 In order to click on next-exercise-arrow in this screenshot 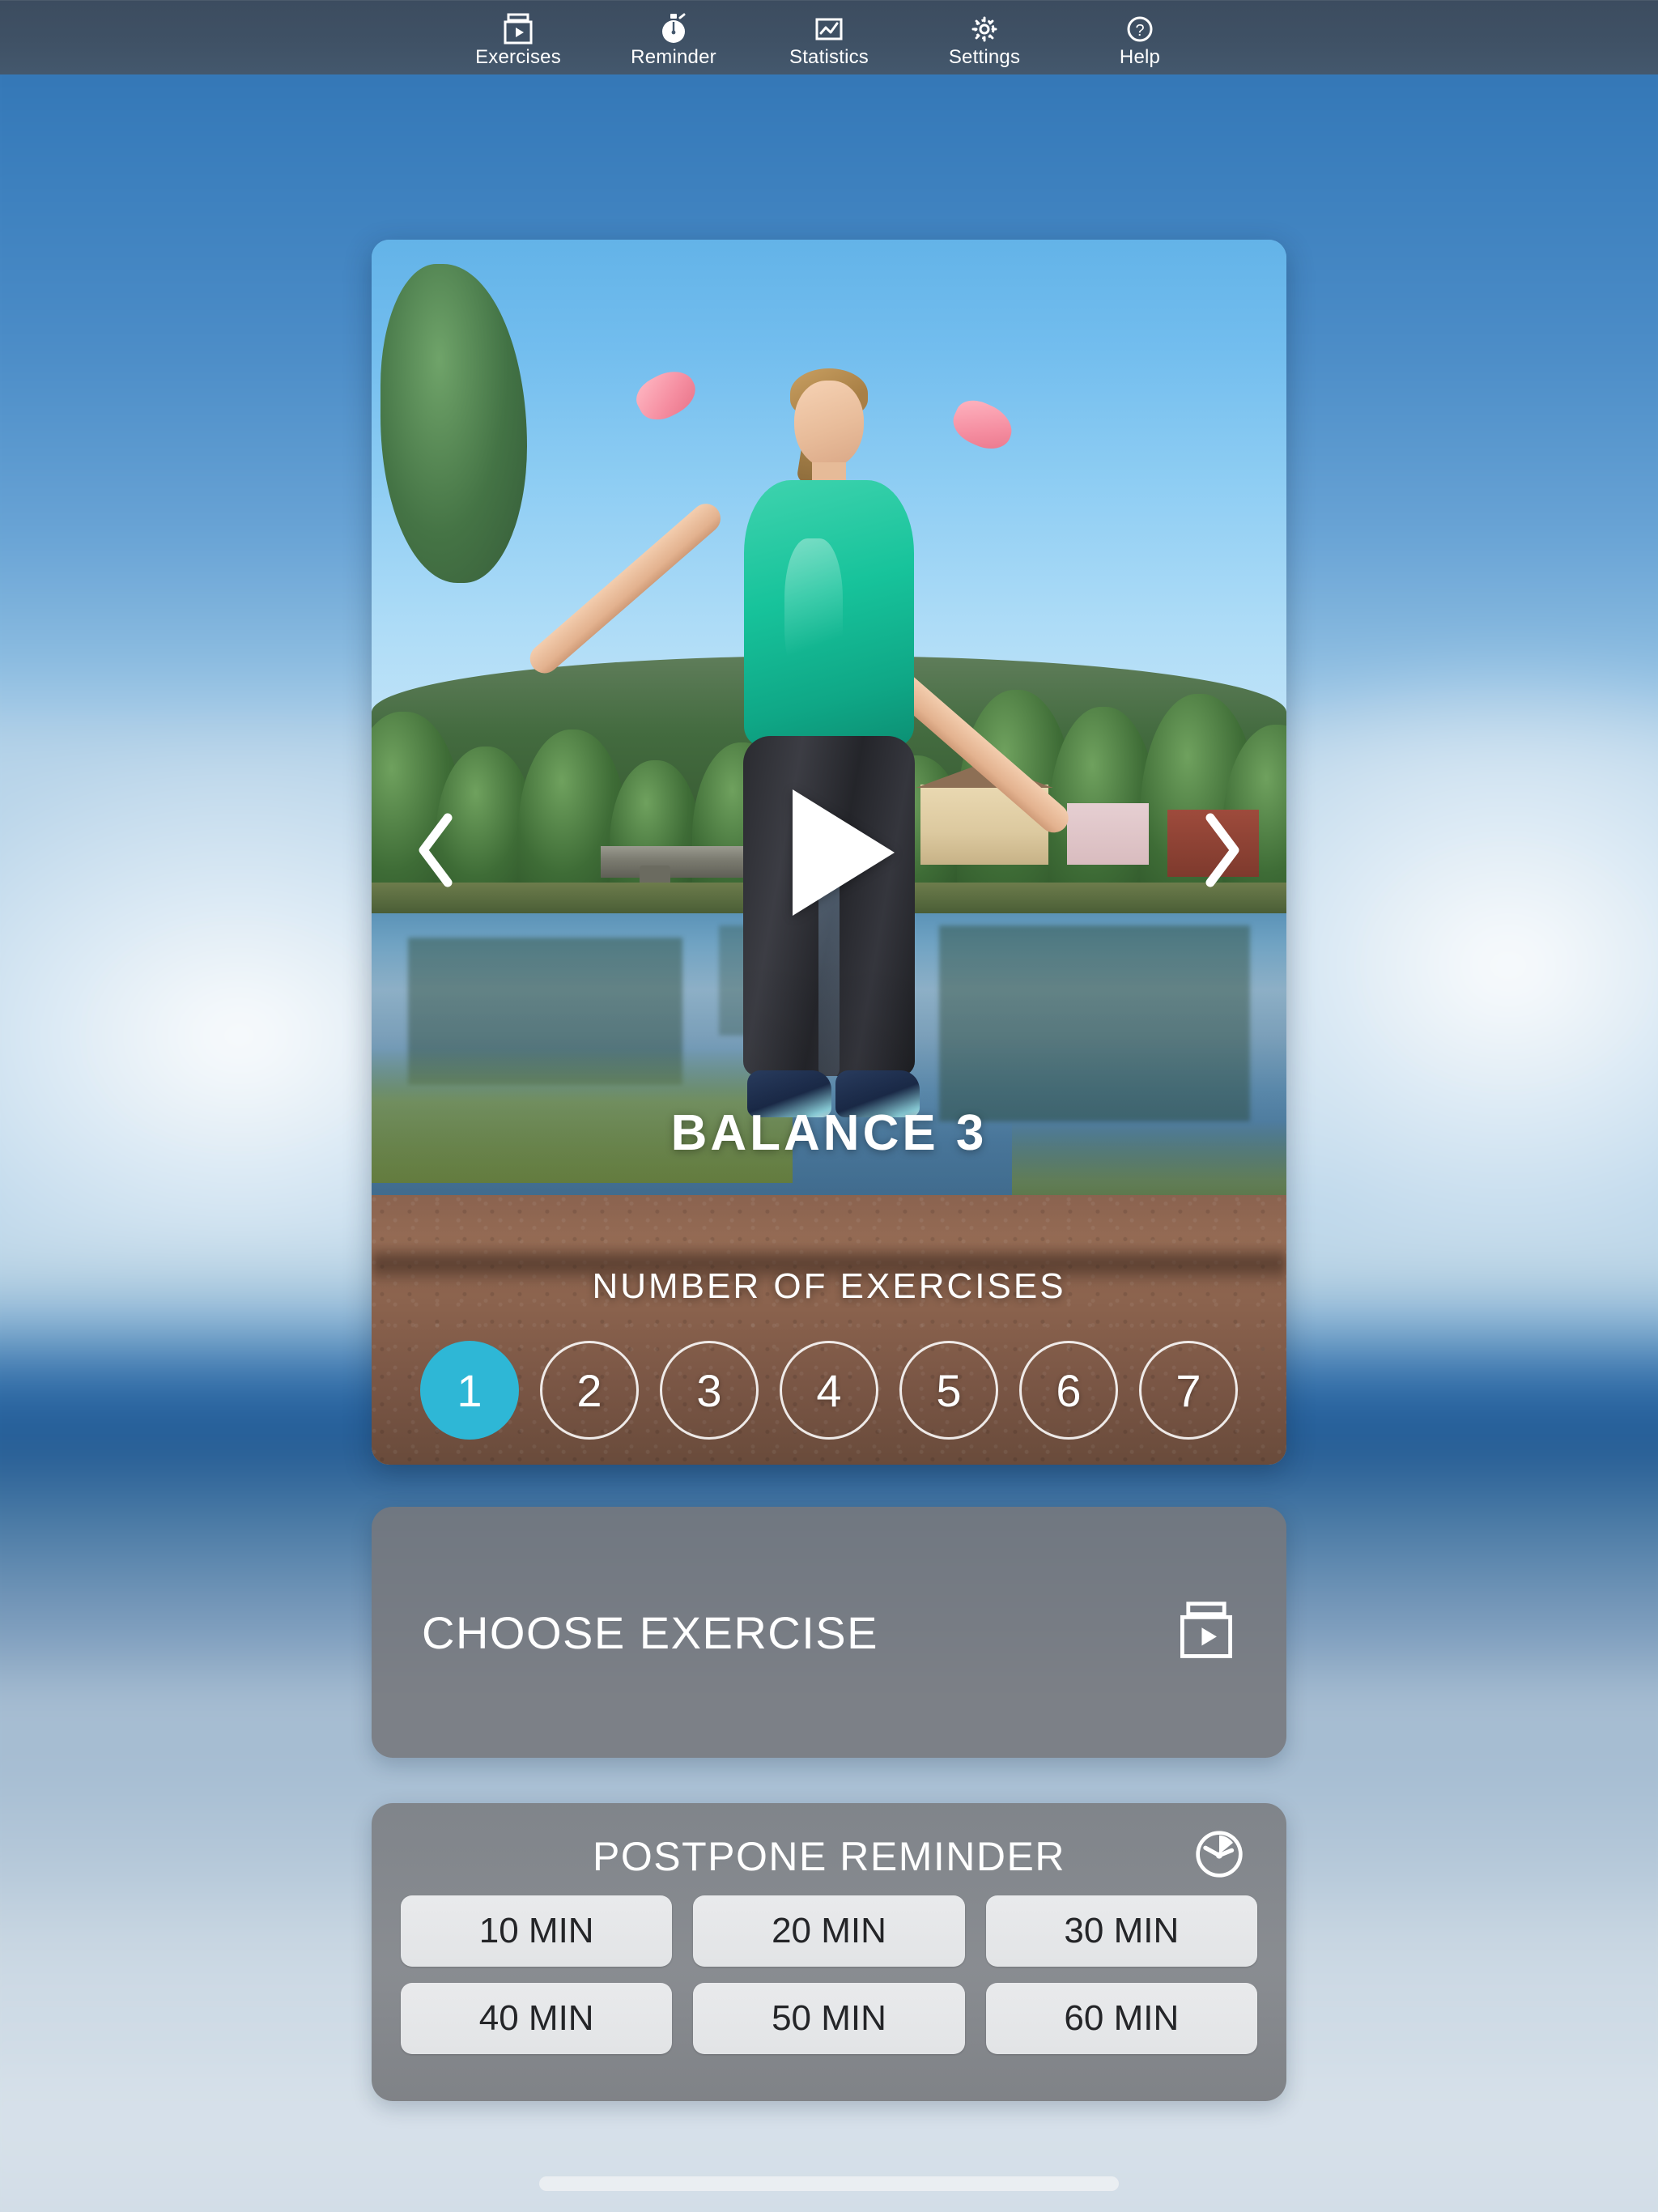, I will do `click(1221, 852)`.